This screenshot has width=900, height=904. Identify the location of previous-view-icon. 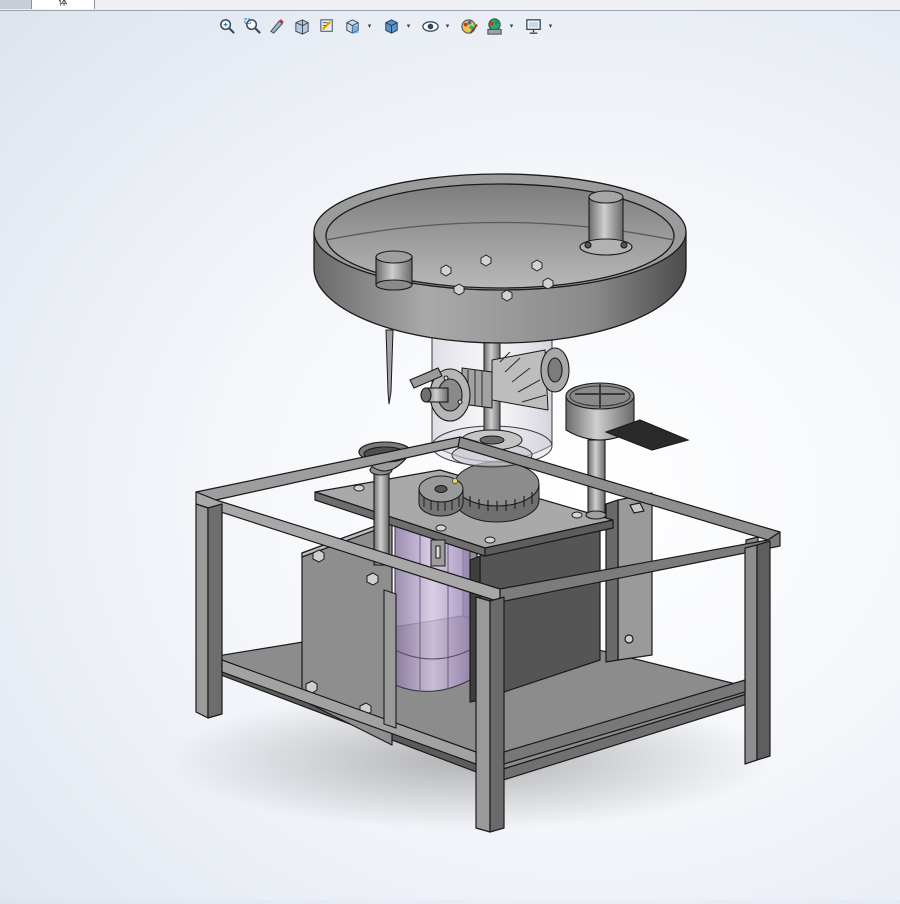
(276, 26).